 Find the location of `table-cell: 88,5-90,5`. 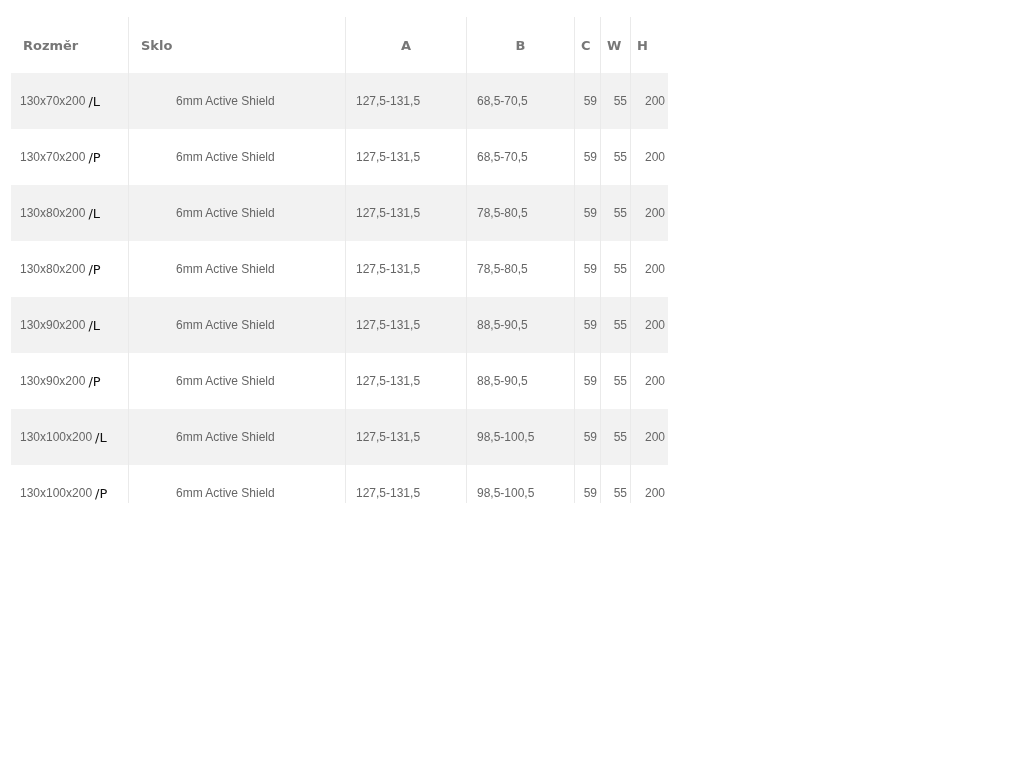

table-cell: 88,5-90,5 is located at coordinates (521, 325).